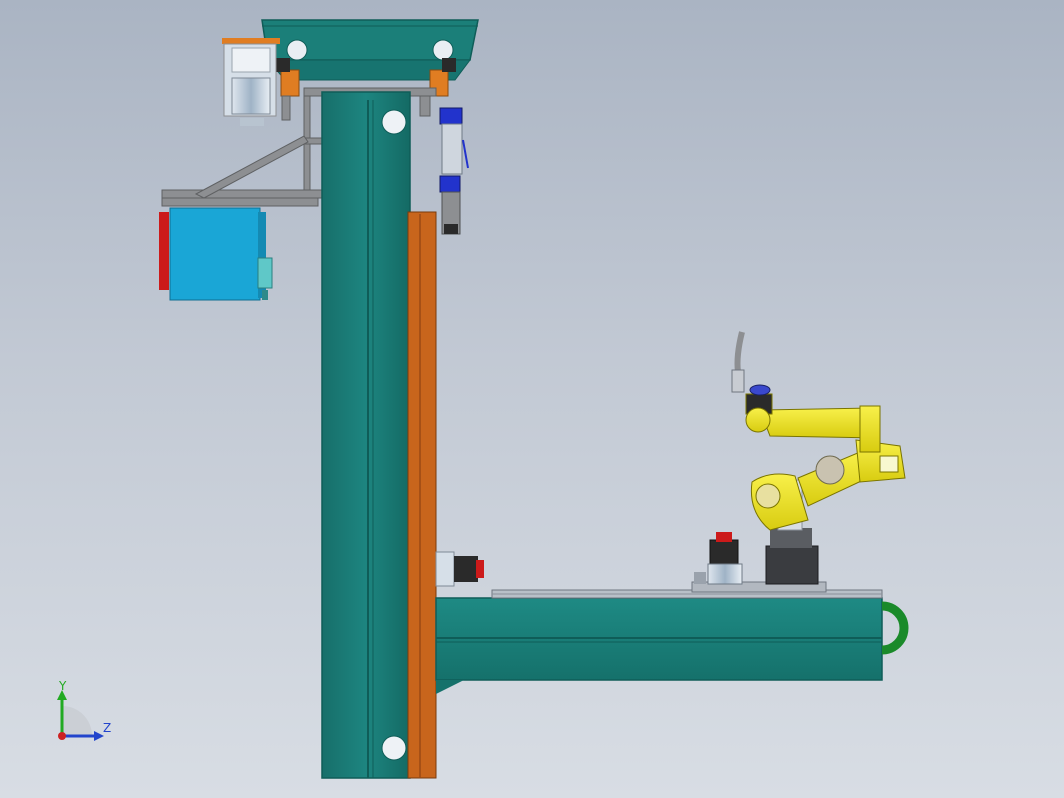 Image resolution: width=1064 pixels, height=798 pixels. Describe the element at coordinates (216, 254) in the screenshot. I see `electrical-cabinet` at that location.